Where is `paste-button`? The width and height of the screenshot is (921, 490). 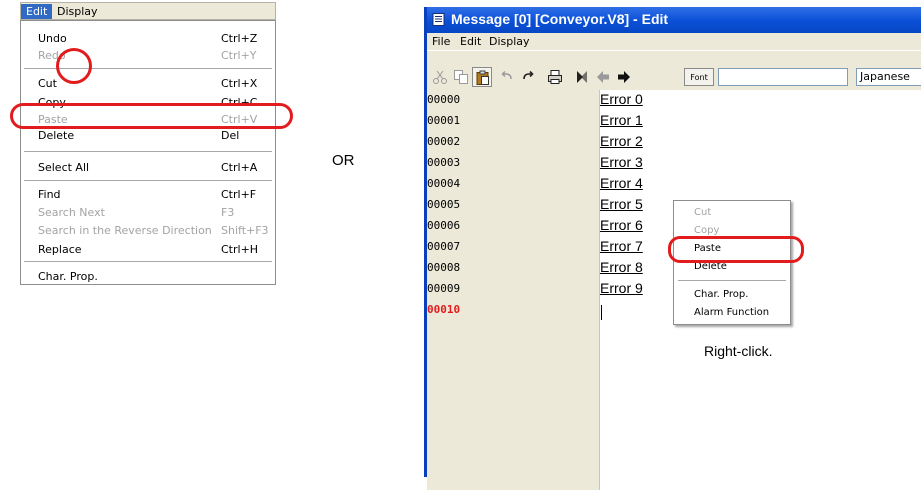
paste-button is located at coordinates (482, 77).